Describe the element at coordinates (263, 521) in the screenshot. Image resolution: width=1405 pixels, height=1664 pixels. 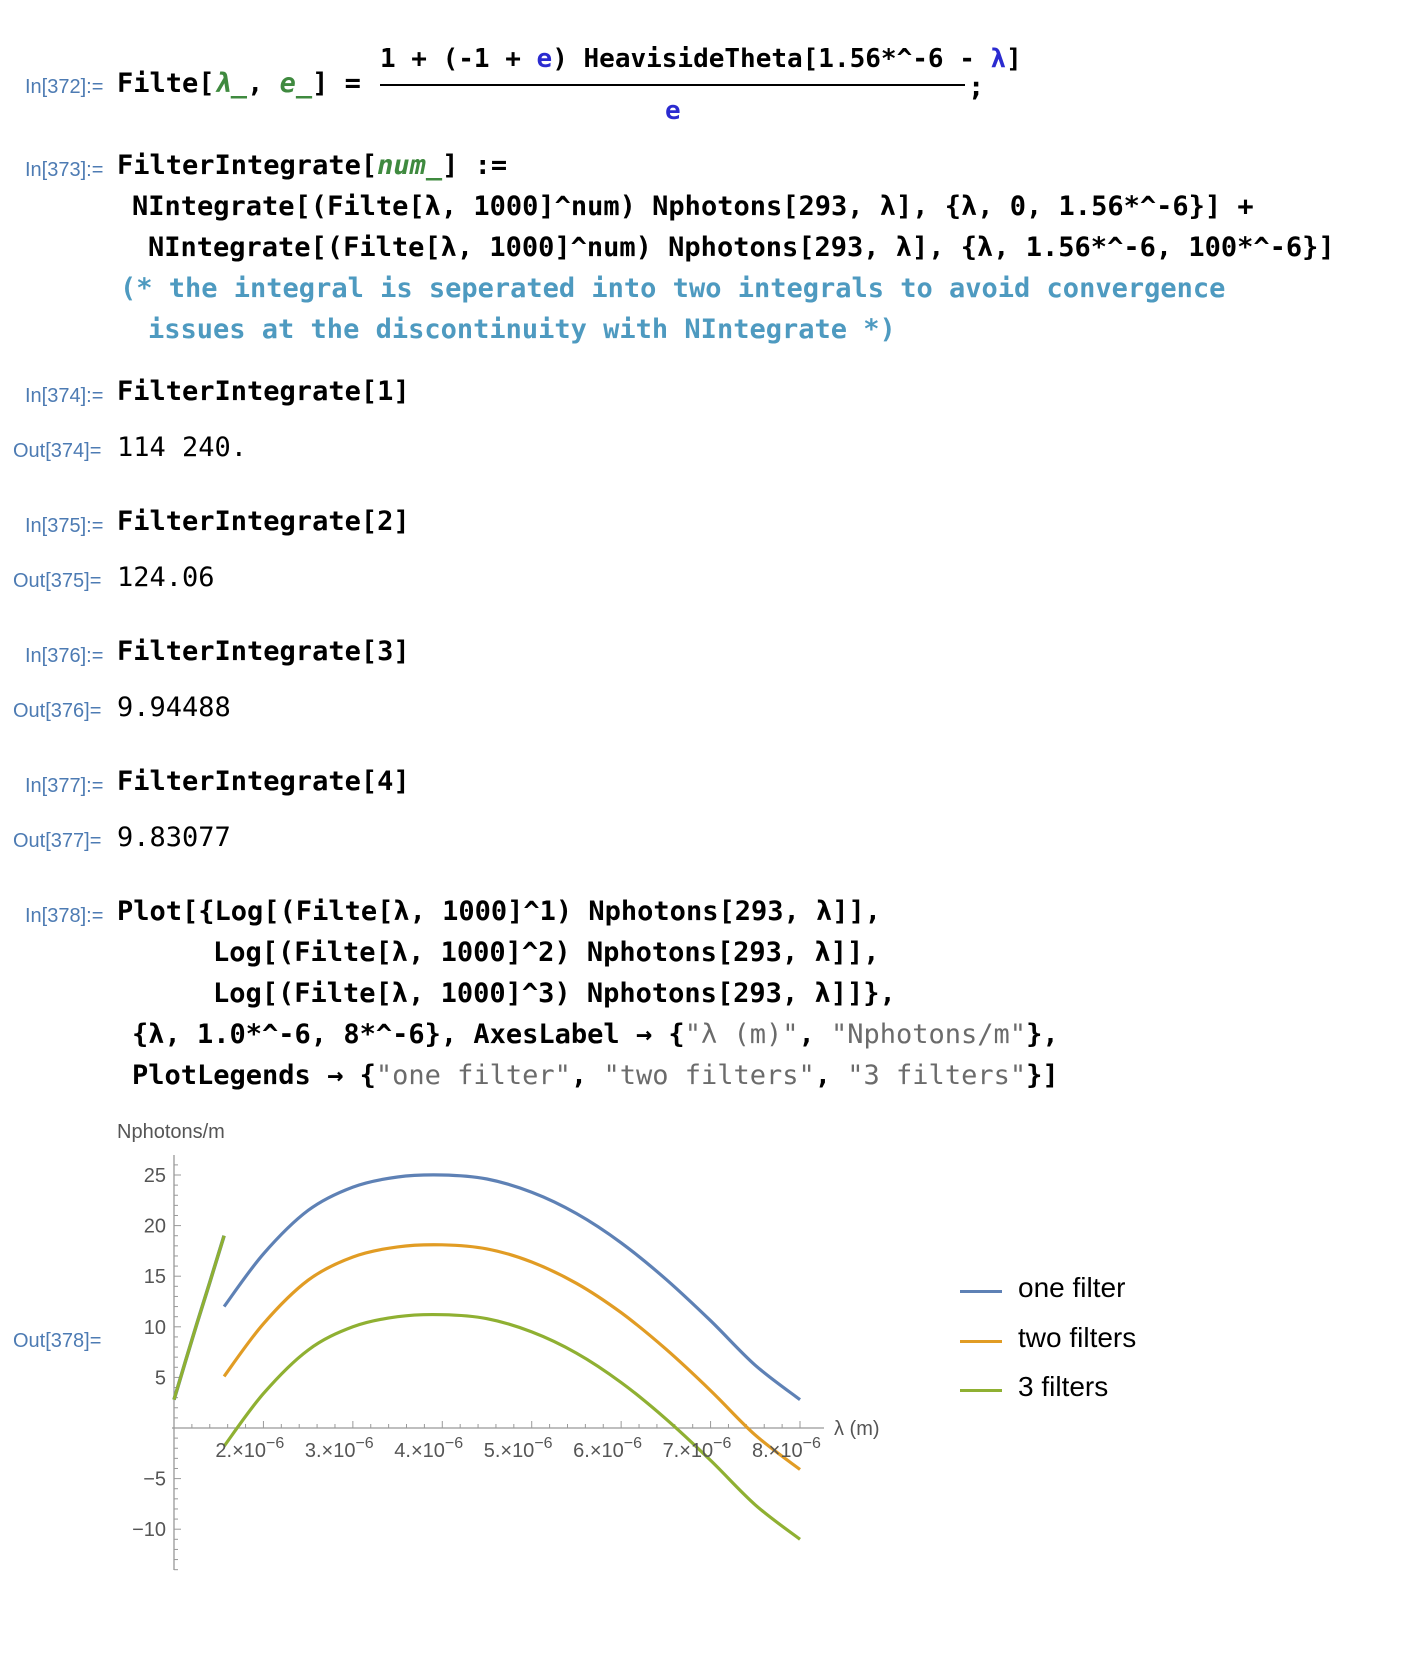
I see `code-input: FilterIntegrate[2]` at that location.